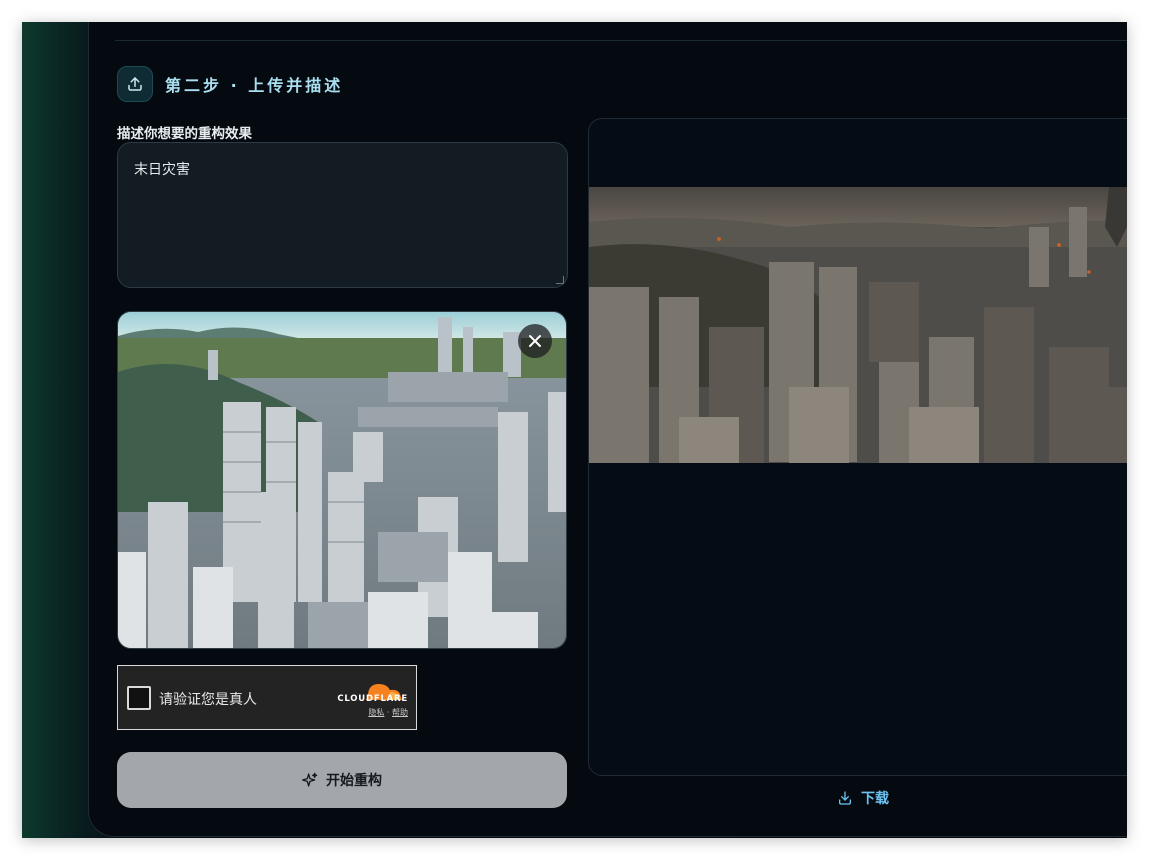 This screenshot has height=861, width=1149. What do you see at coordinates (560, 280) in the screenshot?
I see `resize-handle` at bounding box center [560, 280].